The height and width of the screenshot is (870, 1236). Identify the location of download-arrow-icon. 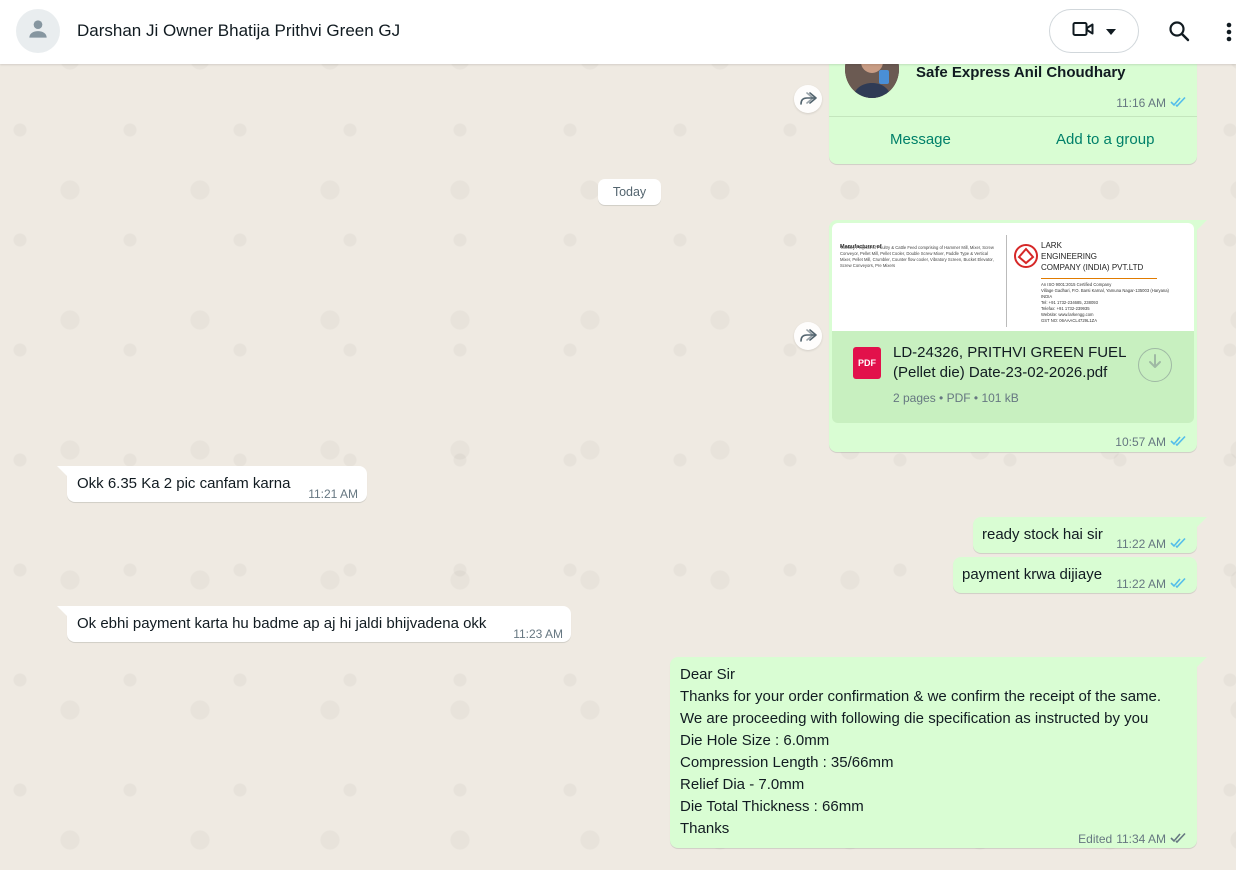
(1155, 365).